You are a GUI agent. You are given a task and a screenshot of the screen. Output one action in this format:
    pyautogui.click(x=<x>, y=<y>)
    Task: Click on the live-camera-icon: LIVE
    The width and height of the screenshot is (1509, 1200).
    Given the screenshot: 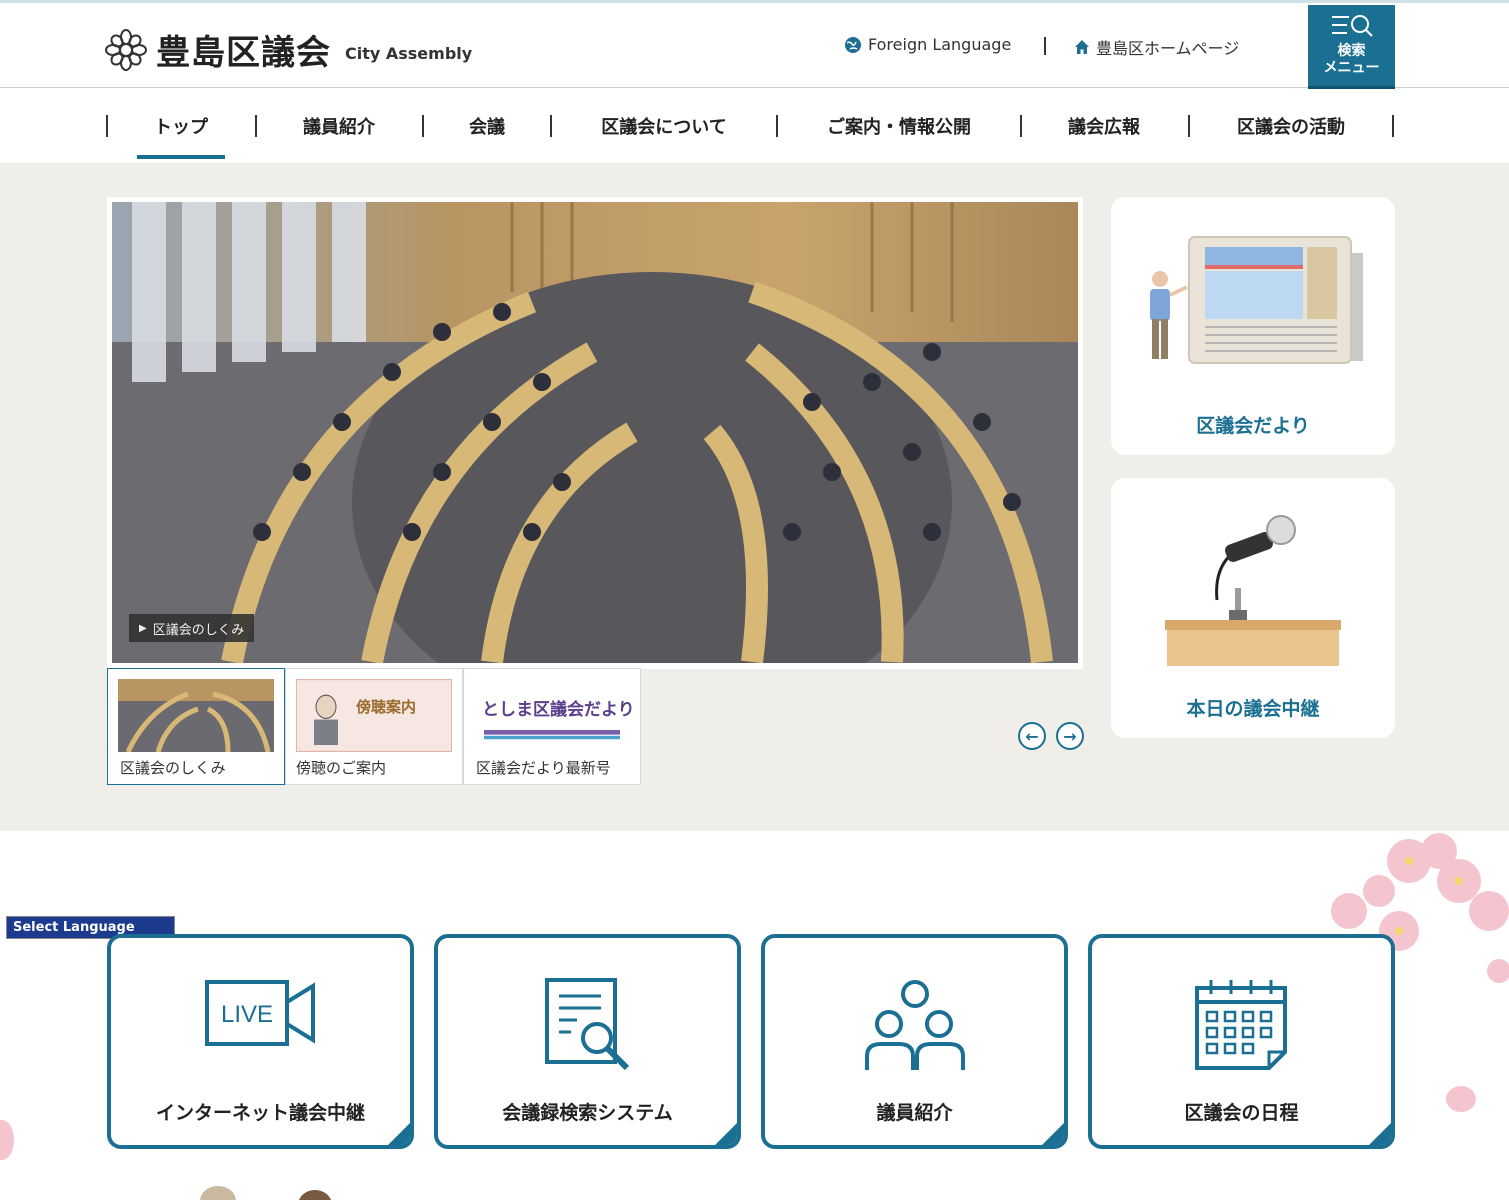 What is the action you would take?
    pyautogui.click(x=259, y=1013)
    